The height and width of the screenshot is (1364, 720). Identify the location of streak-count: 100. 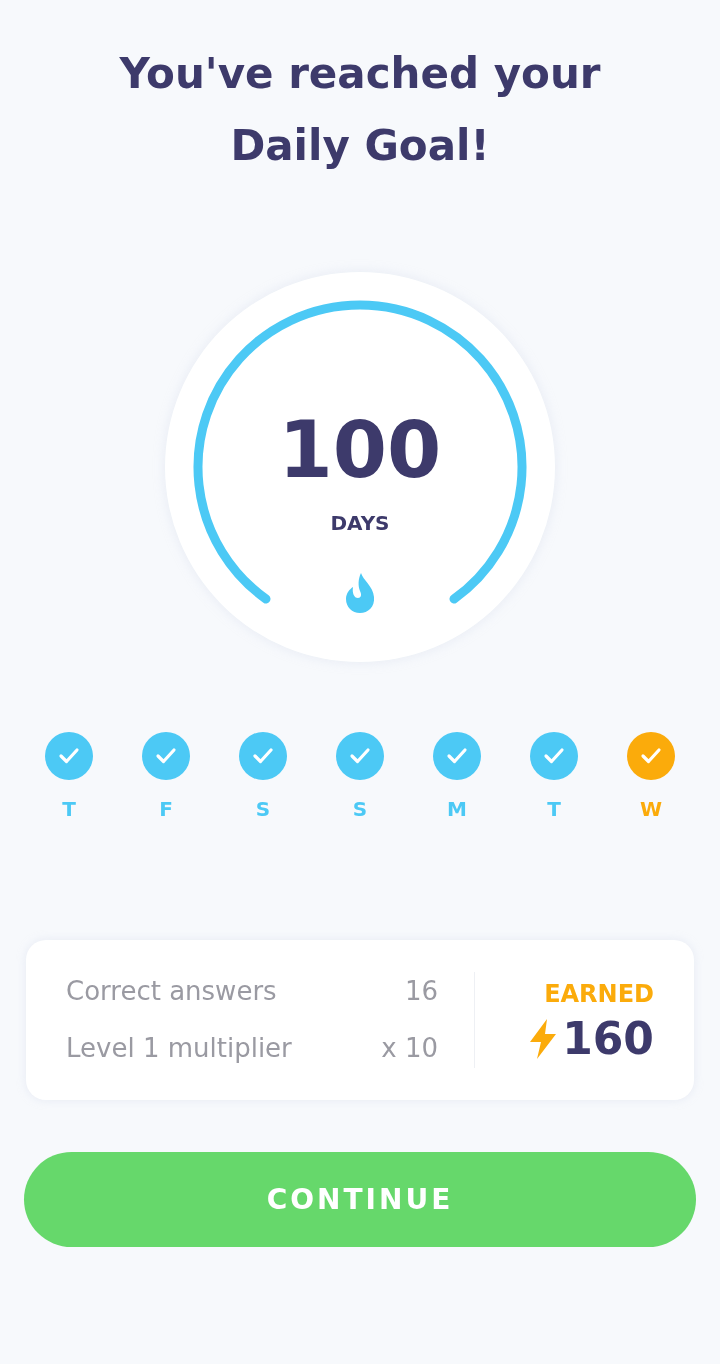
(360, 450).